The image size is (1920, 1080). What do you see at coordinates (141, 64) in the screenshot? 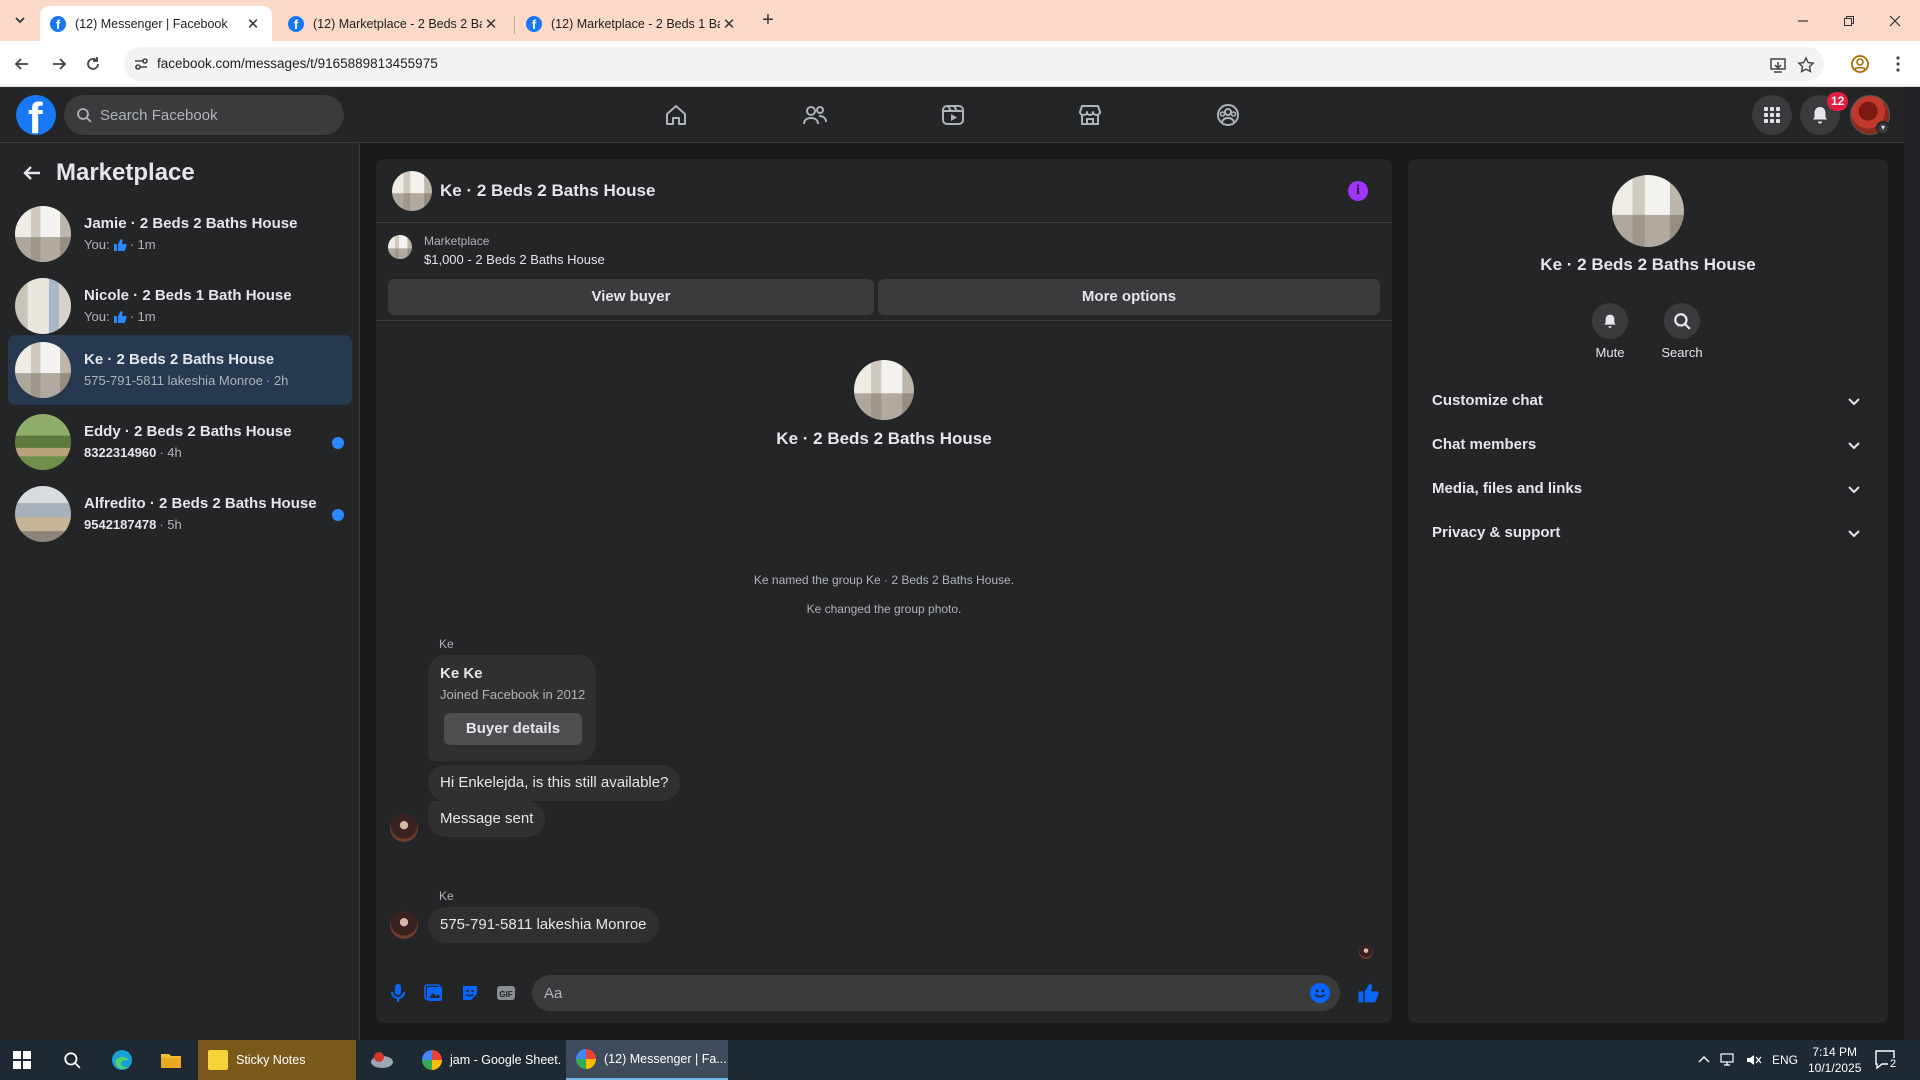
I see `site-settings-icon` at bounding box center [141, 64].